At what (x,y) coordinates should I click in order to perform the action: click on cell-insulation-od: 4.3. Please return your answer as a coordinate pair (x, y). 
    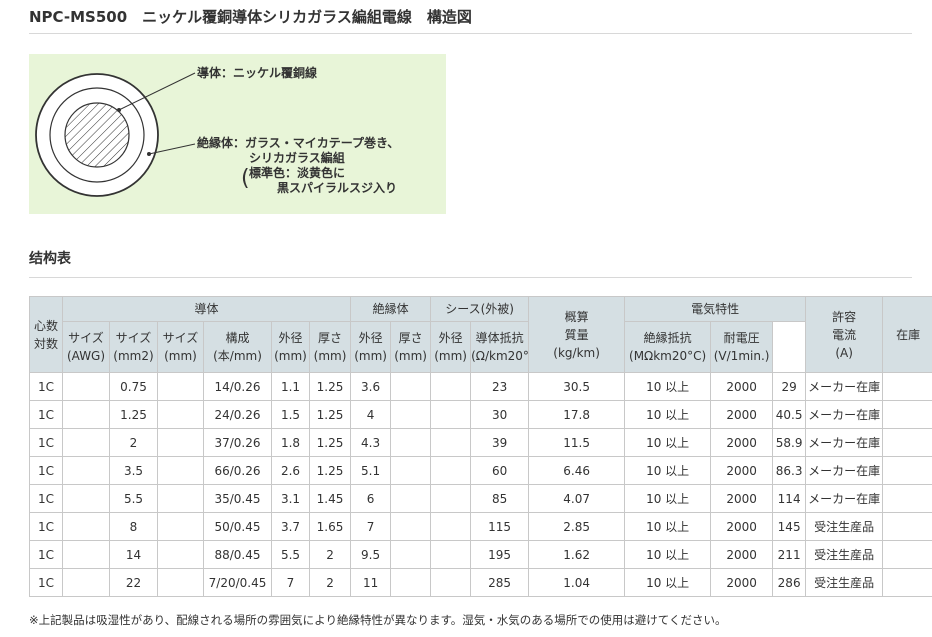
    Looking at the image, I should click on (371, 442).